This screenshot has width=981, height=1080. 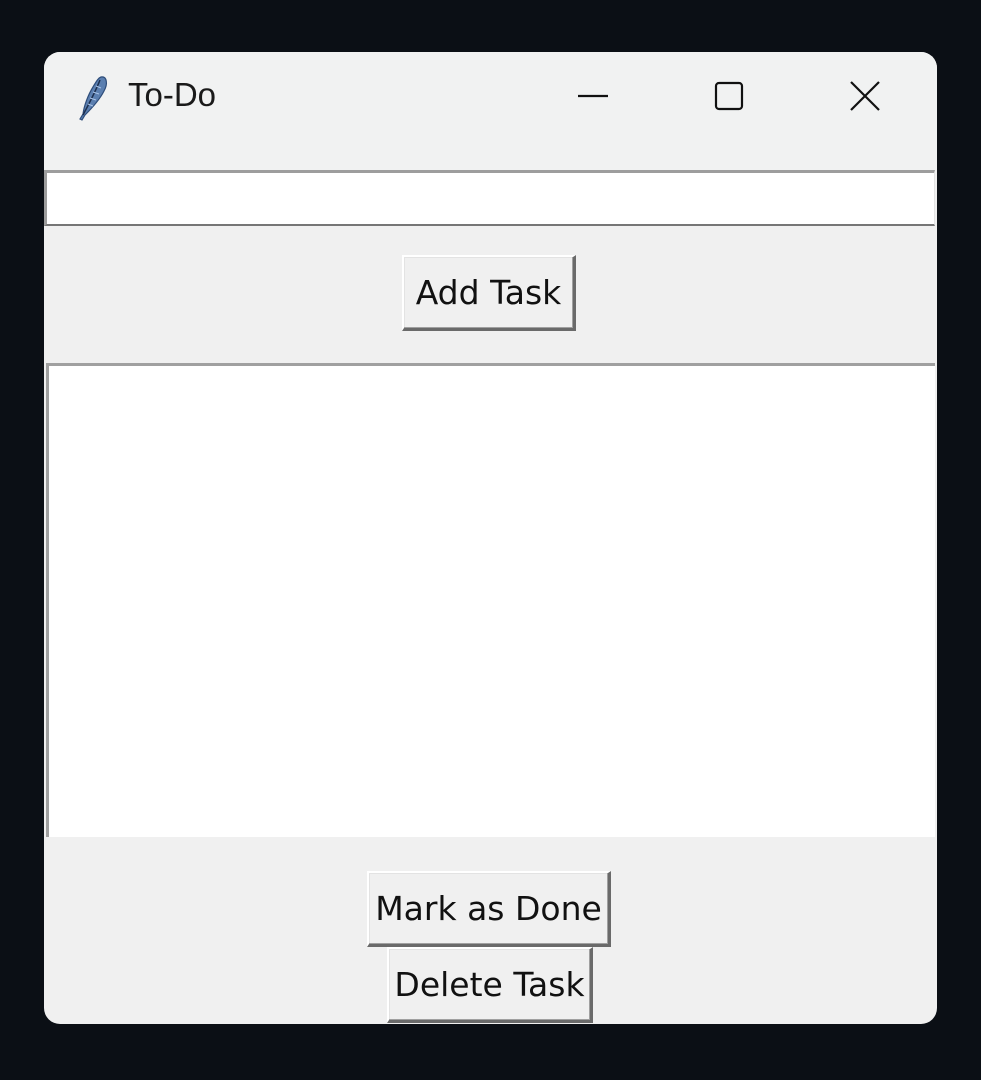 I want to click on minimize-icon, so click(x=593, y=98).